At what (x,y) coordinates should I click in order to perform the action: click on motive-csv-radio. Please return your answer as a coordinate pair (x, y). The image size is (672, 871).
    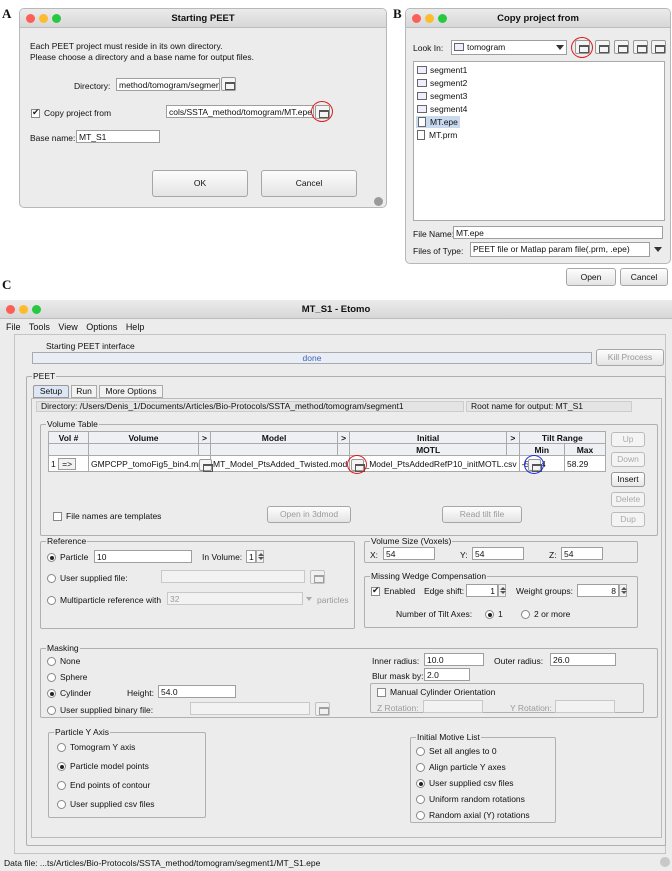
    Looking at the image, I should click on (420, 783).